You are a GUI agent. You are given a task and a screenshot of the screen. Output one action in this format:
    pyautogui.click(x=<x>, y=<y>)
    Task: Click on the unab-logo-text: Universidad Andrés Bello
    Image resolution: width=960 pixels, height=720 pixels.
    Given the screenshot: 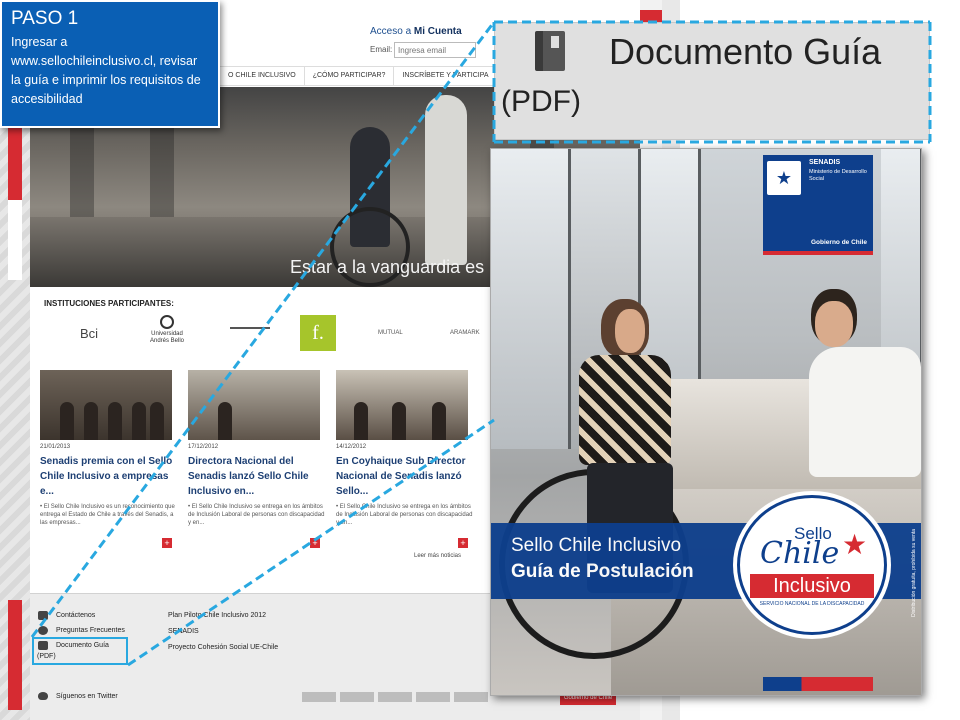 What is the action you would take?
    pyautogui.click(x=167, y=337)
    